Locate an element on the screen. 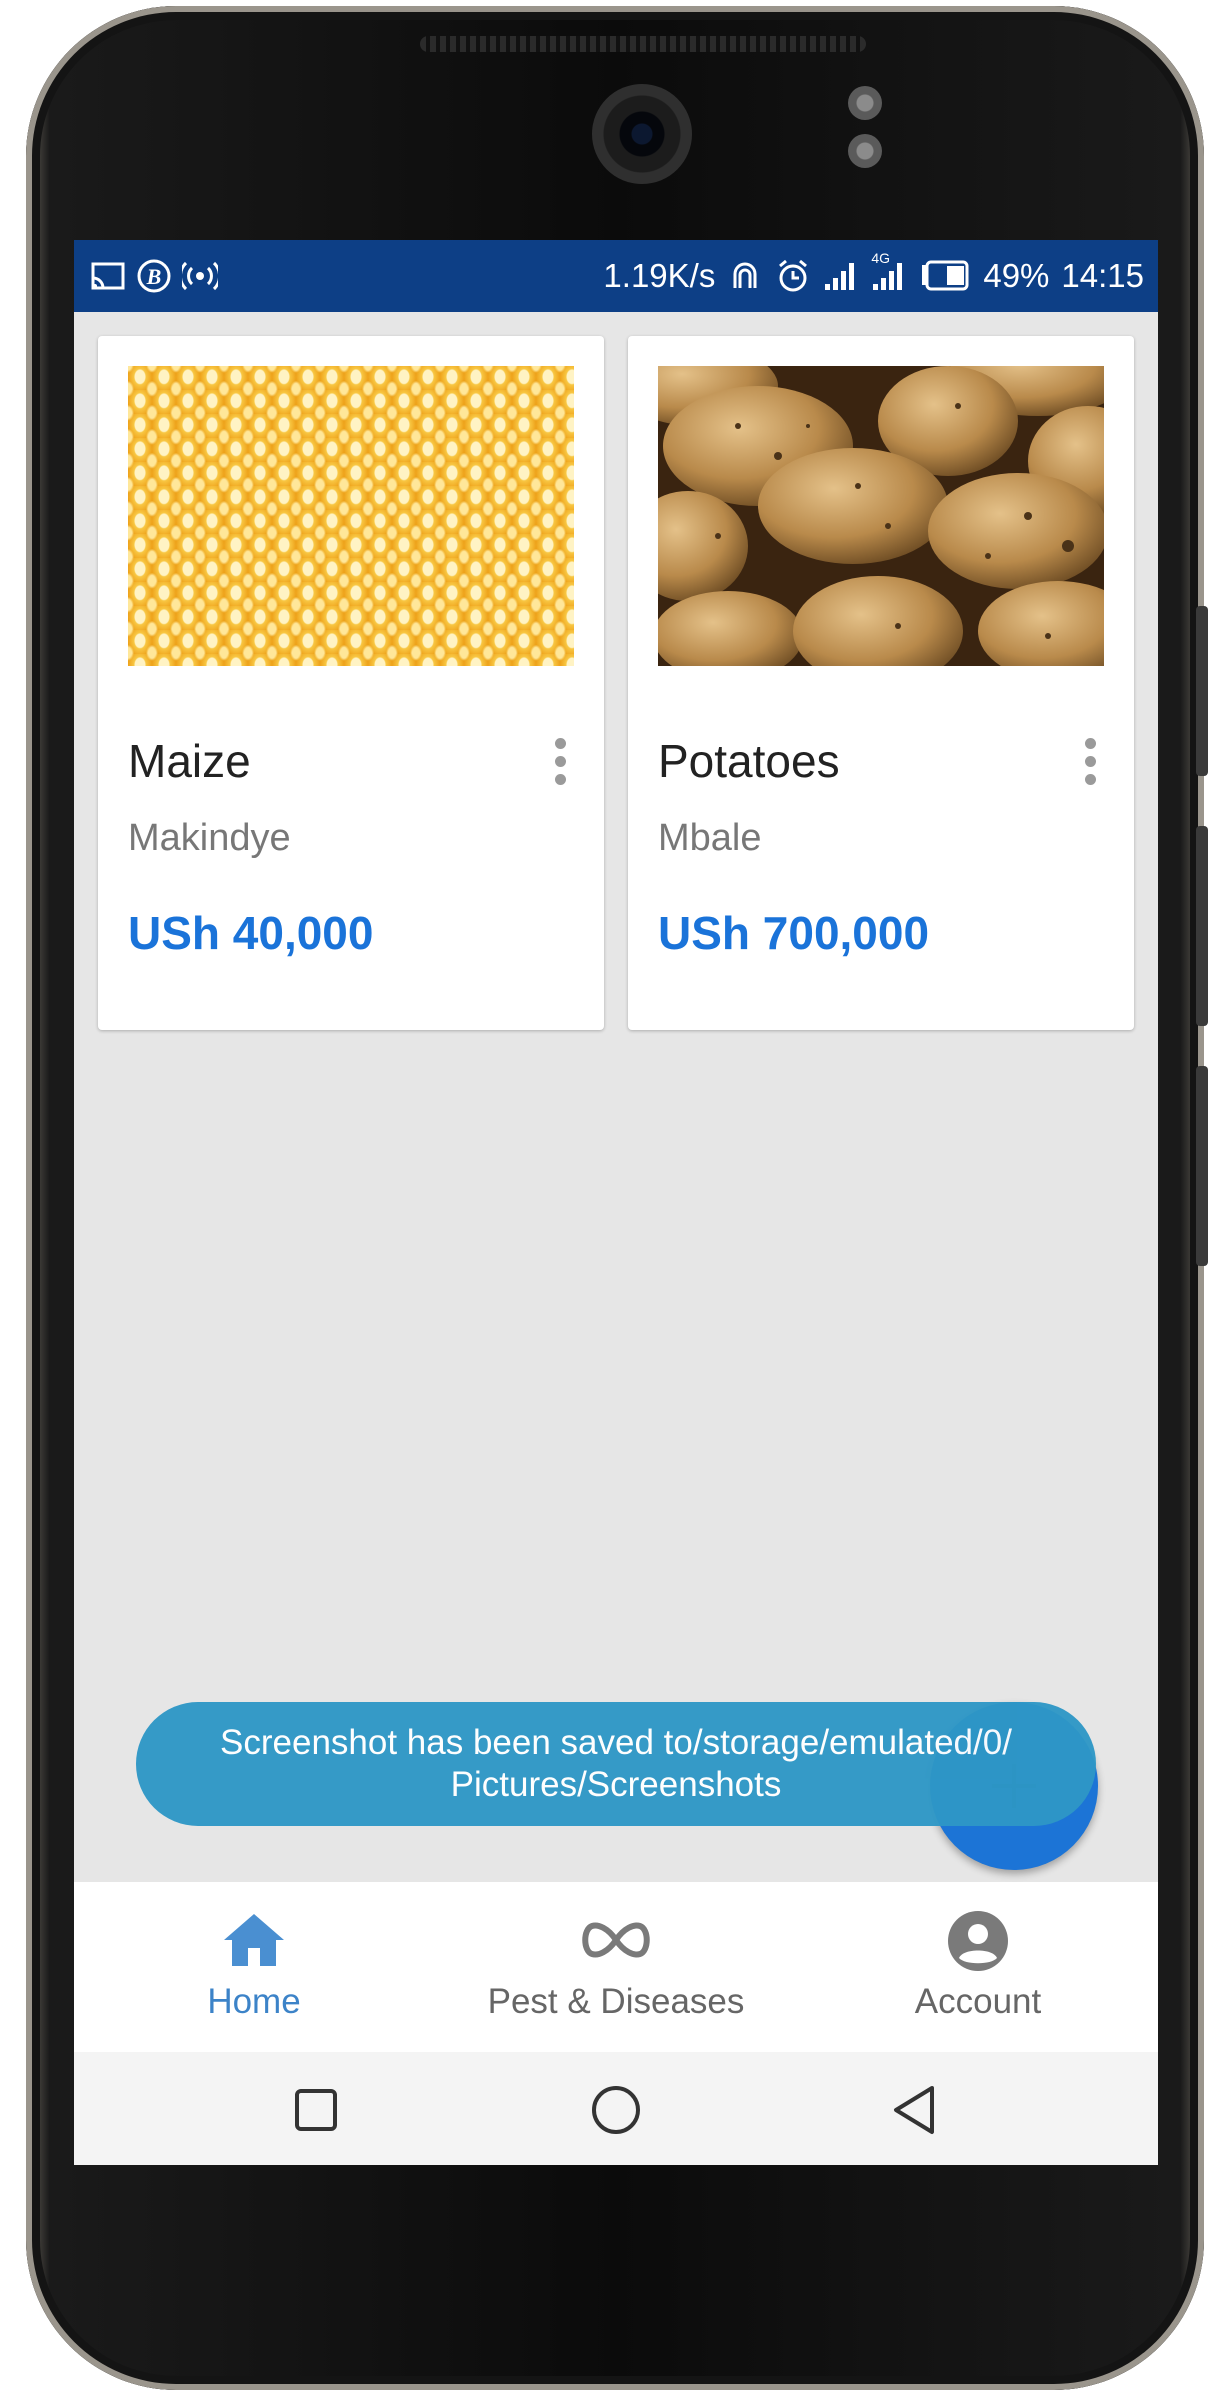  system-navigation-bar is located at coordinates (616, 2108).